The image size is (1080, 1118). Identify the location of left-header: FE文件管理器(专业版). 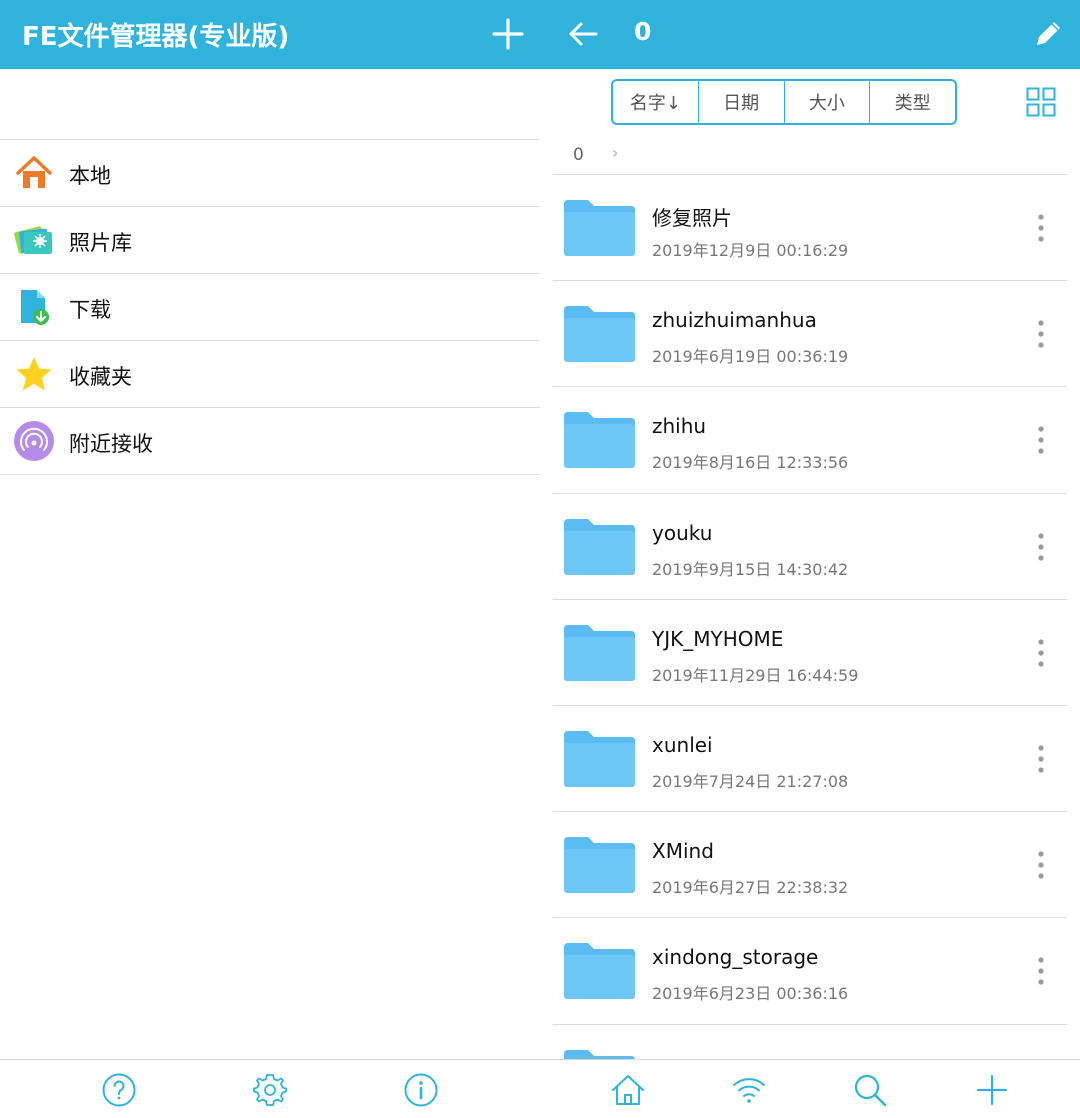
(276, 34).